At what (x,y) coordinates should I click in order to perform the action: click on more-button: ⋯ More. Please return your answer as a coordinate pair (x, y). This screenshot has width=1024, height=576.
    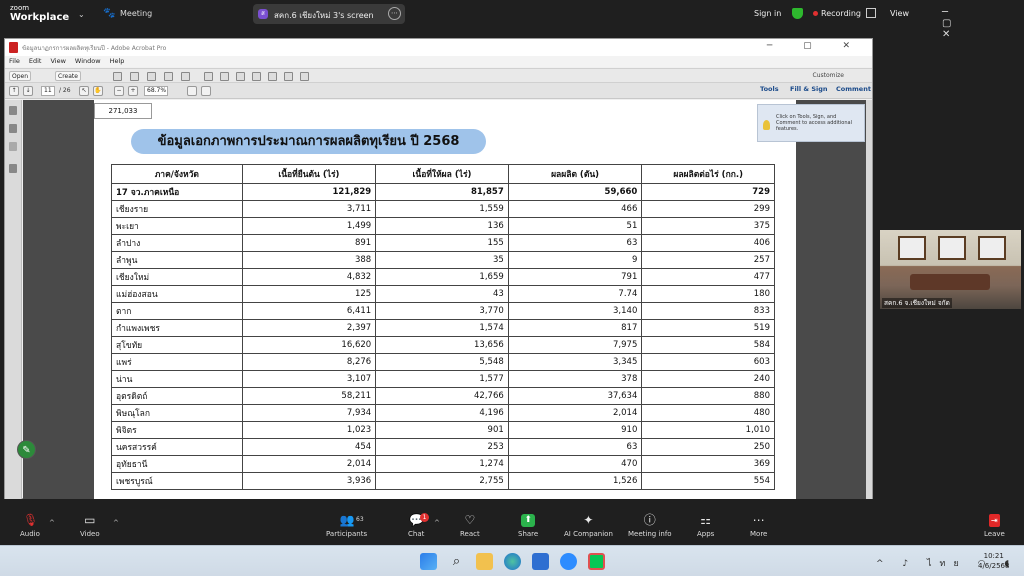
    Looking at the image, I should click on (758, 526).